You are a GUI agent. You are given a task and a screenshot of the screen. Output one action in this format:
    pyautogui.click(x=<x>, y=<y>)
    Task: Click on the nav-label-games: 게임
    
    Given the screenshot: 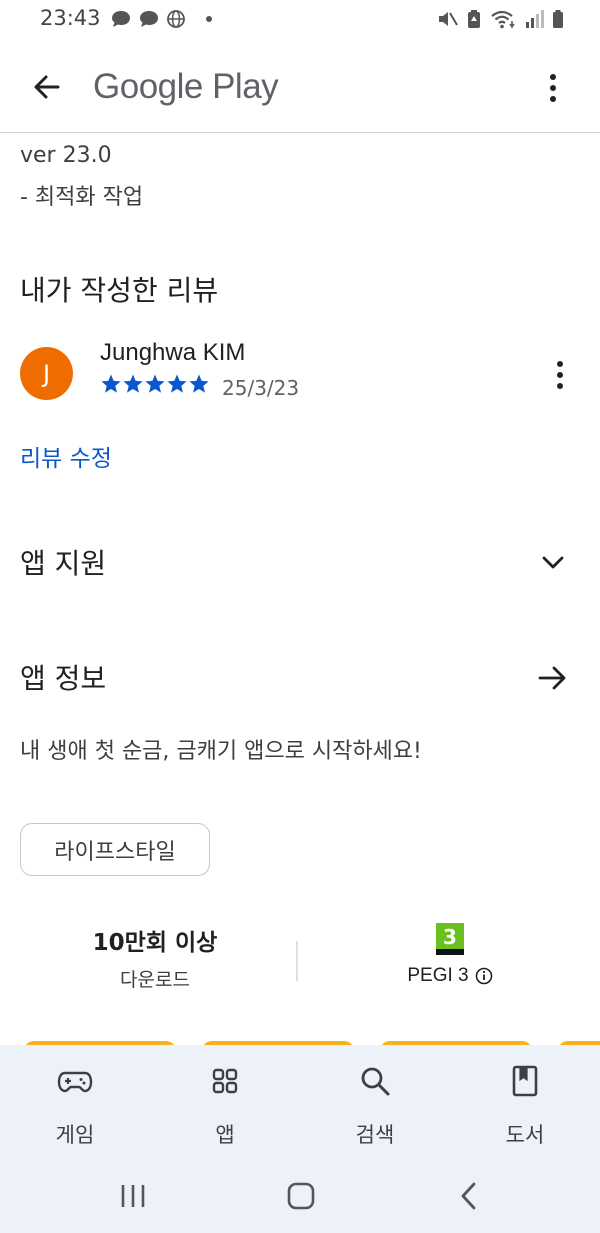 What is the action you would take?
    pyautogui.click(x=75, y=1135)
    